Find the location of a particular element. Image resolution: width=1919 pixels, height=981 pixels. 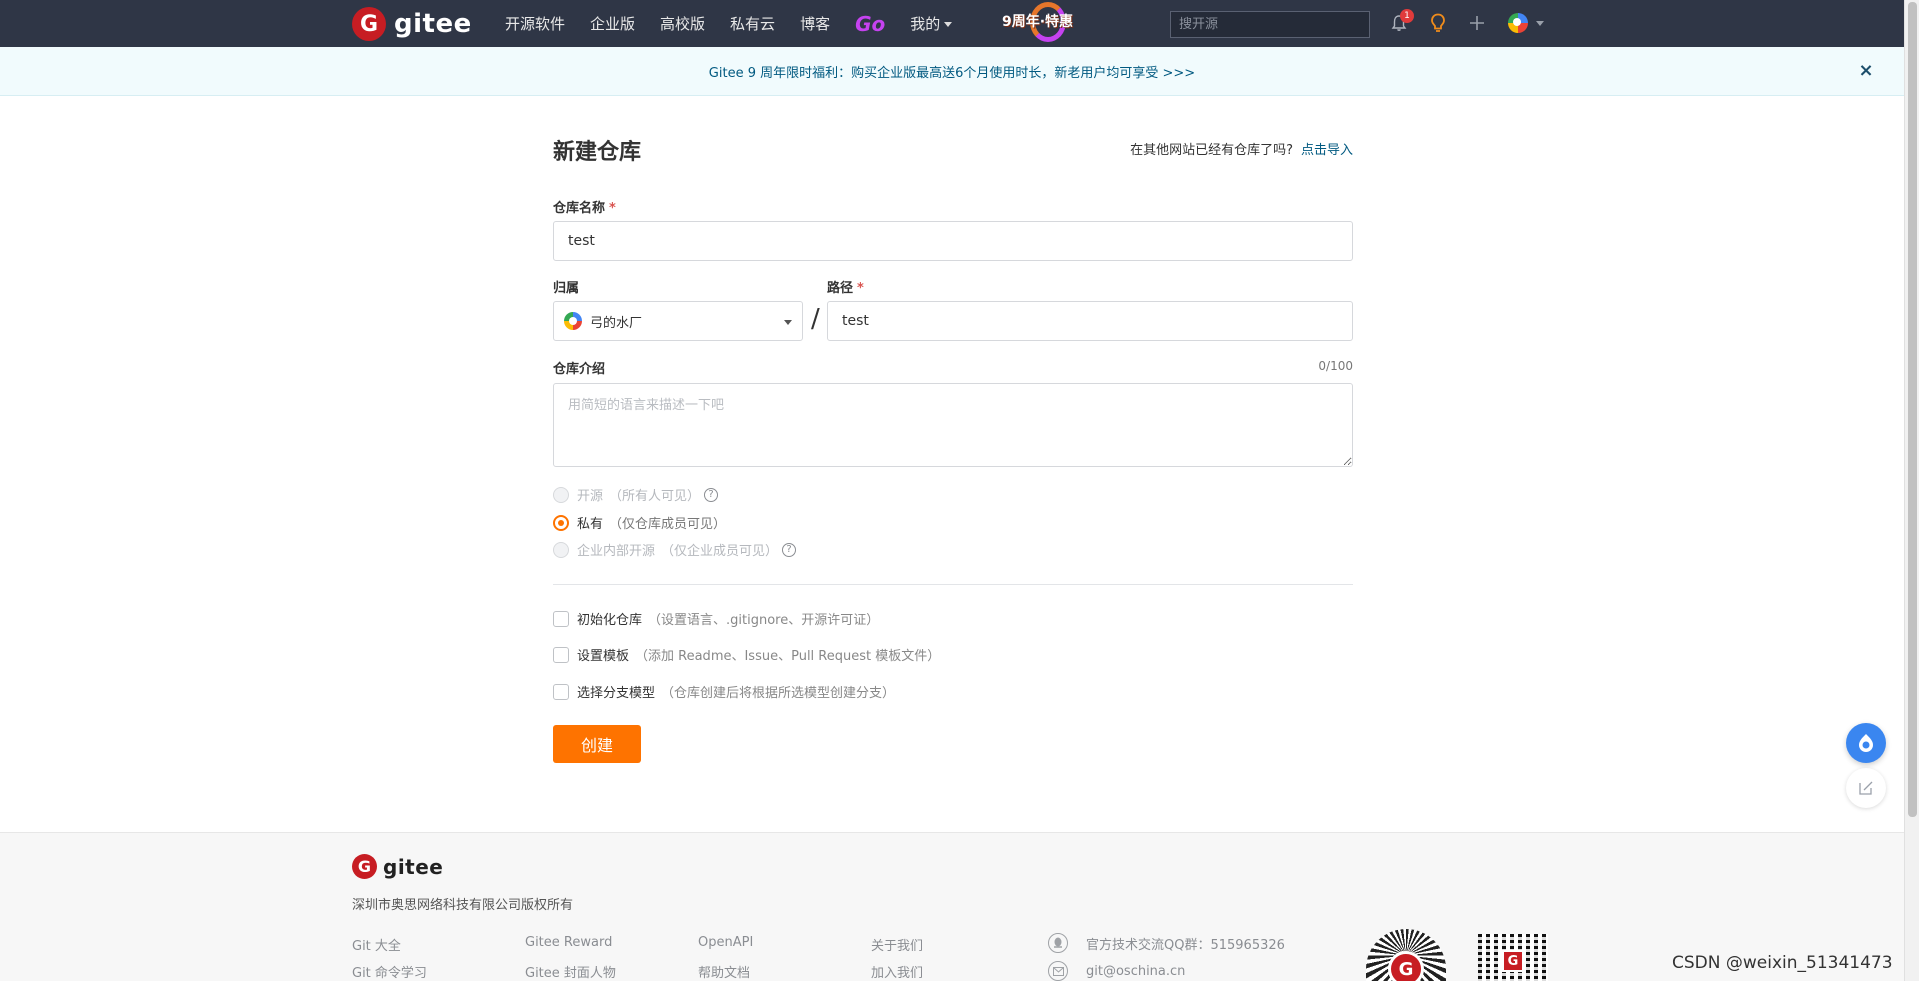

edit-icon is located at coordinates (1866, 788).